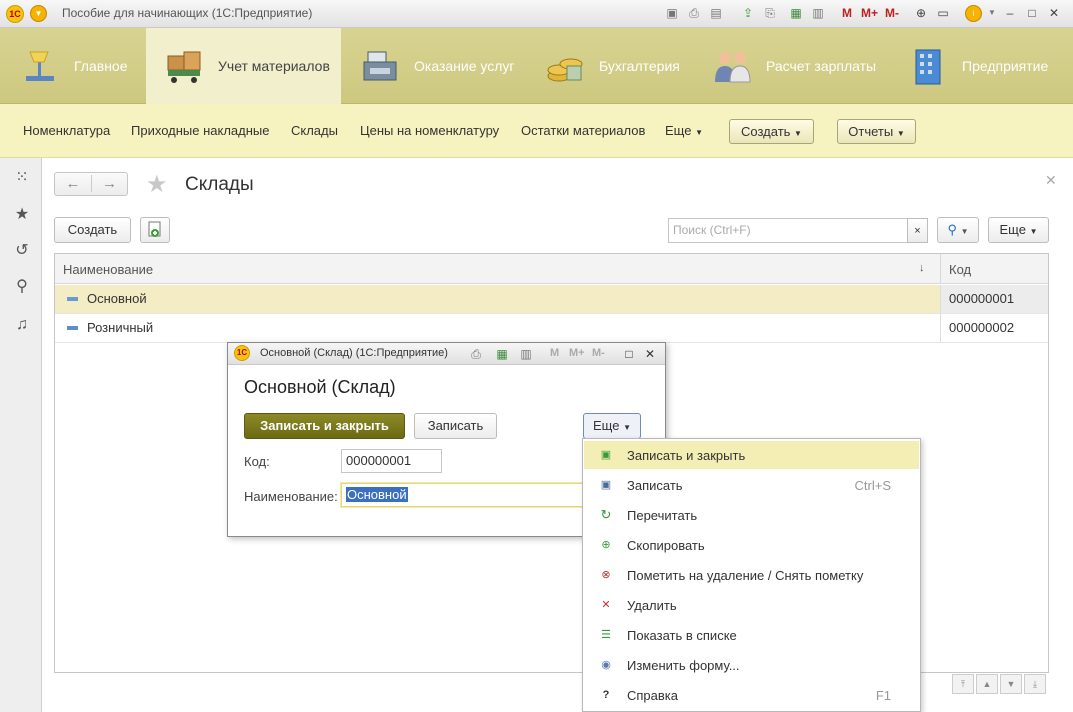  I want to click on table-row: Основной 000000001, so click(551, 299).